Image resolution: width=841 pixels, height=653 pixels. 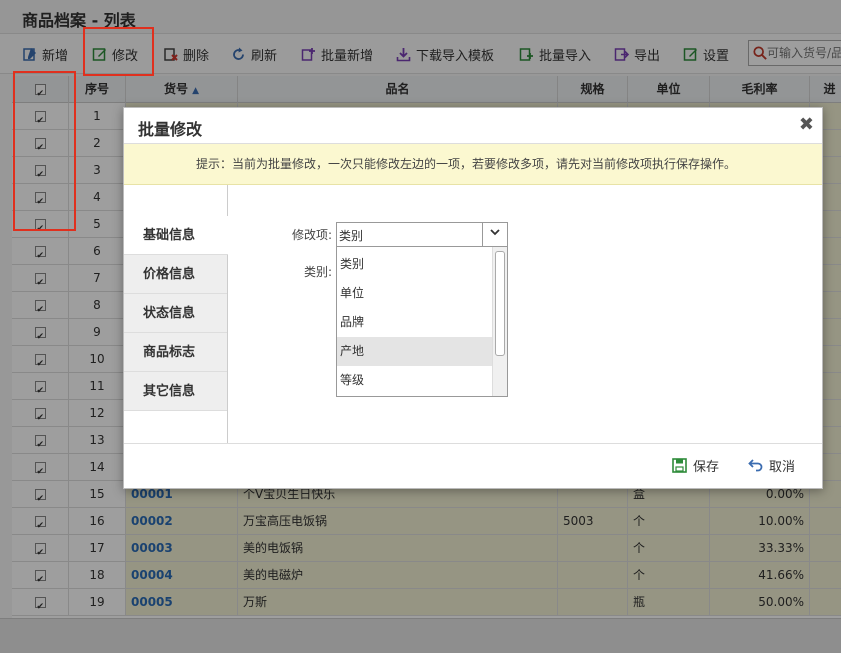 What do you see at coordinates (755, 465) in the screenshot?
I see `undo-icon` at bounding box center [755, 465].